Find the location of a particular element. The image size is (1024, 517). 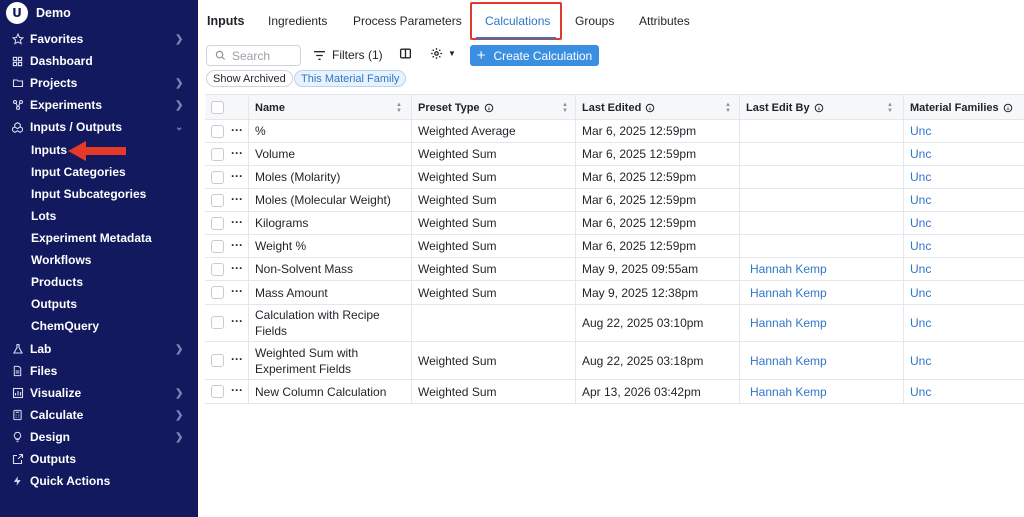

chevron-down-icon: ⌄ is located at coordinates (179, 127).